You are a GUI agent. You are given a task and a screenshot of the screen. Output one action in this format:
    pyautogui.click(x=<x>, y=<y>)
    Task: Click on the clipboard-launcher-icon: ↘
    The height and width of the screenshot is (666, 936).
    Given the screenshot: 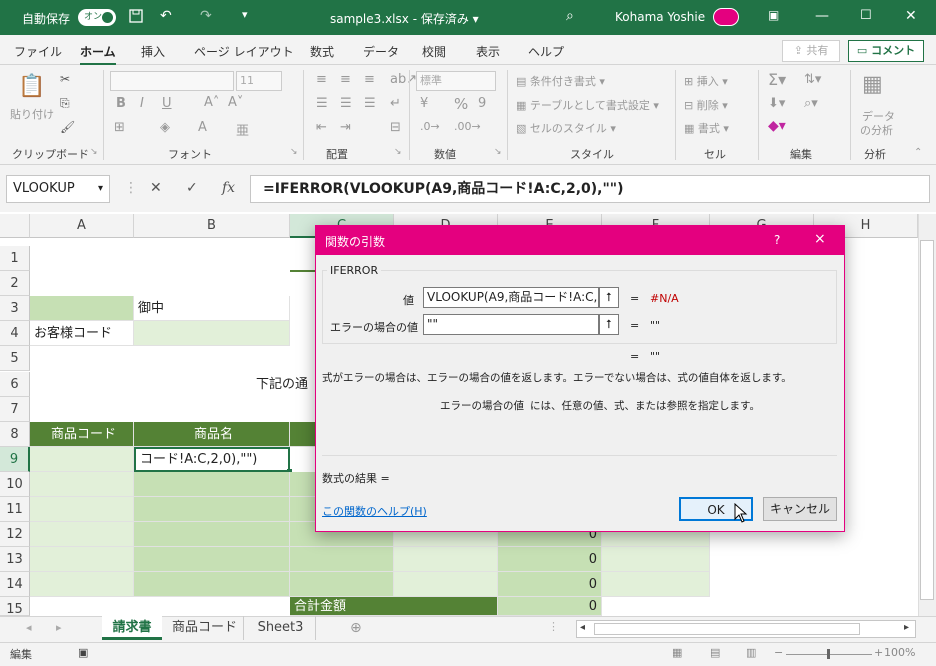 What is the action you would take?
    pyautogui.click(x=94, y=152)
    